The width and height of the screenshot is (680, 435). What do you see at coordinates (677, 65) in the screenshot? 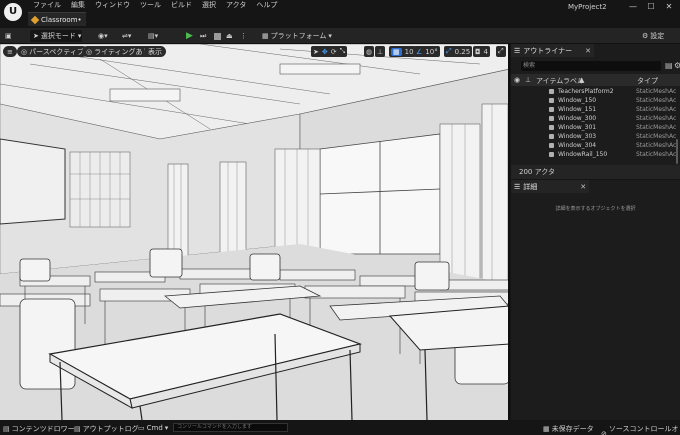
I see `settings-gear-icon: ⚙` at bounding box center [677, 65].